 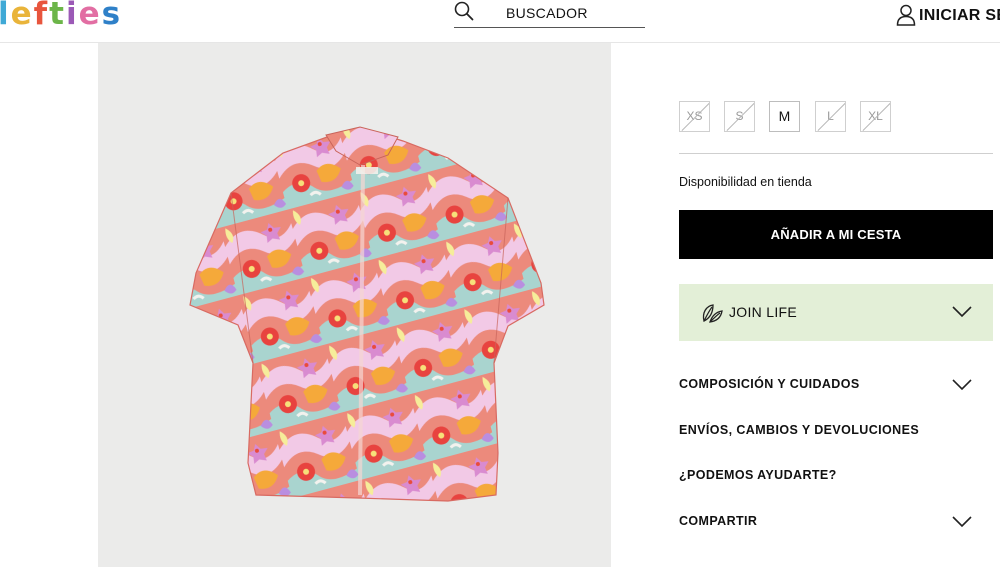 What do you see at coordinates (836, 234) in the screenshot?
I see `add-to-cart-button: AÑADIR A MI CESTA` at bounding box center [836, 234].